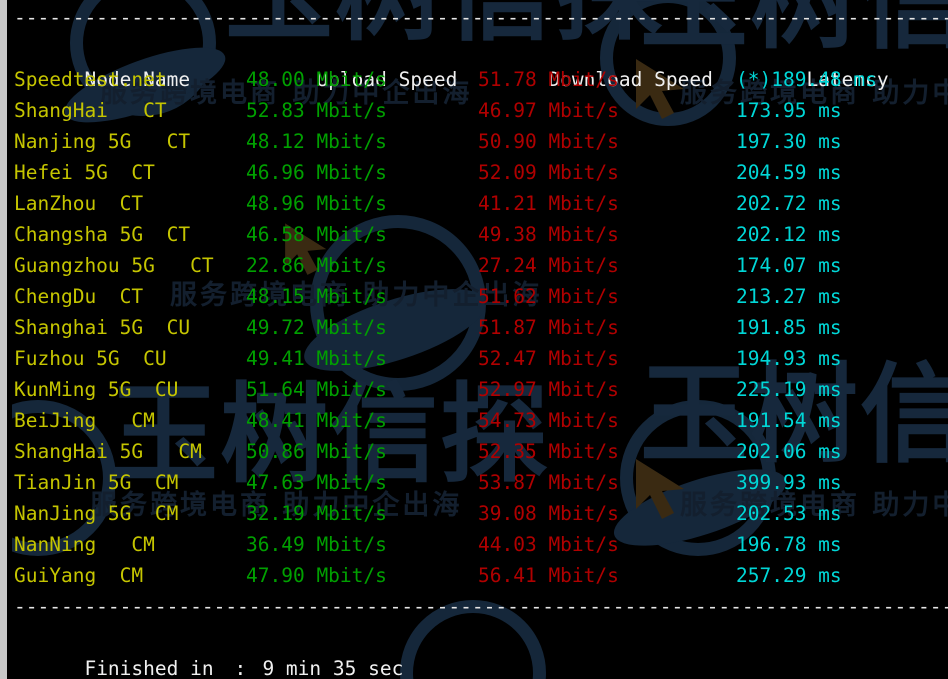 The image size is (948, 679). Describe the element at coordinates (102, 327) in the screenshot. I see `cell-node-name: Shanghai 5G CU` at that location.